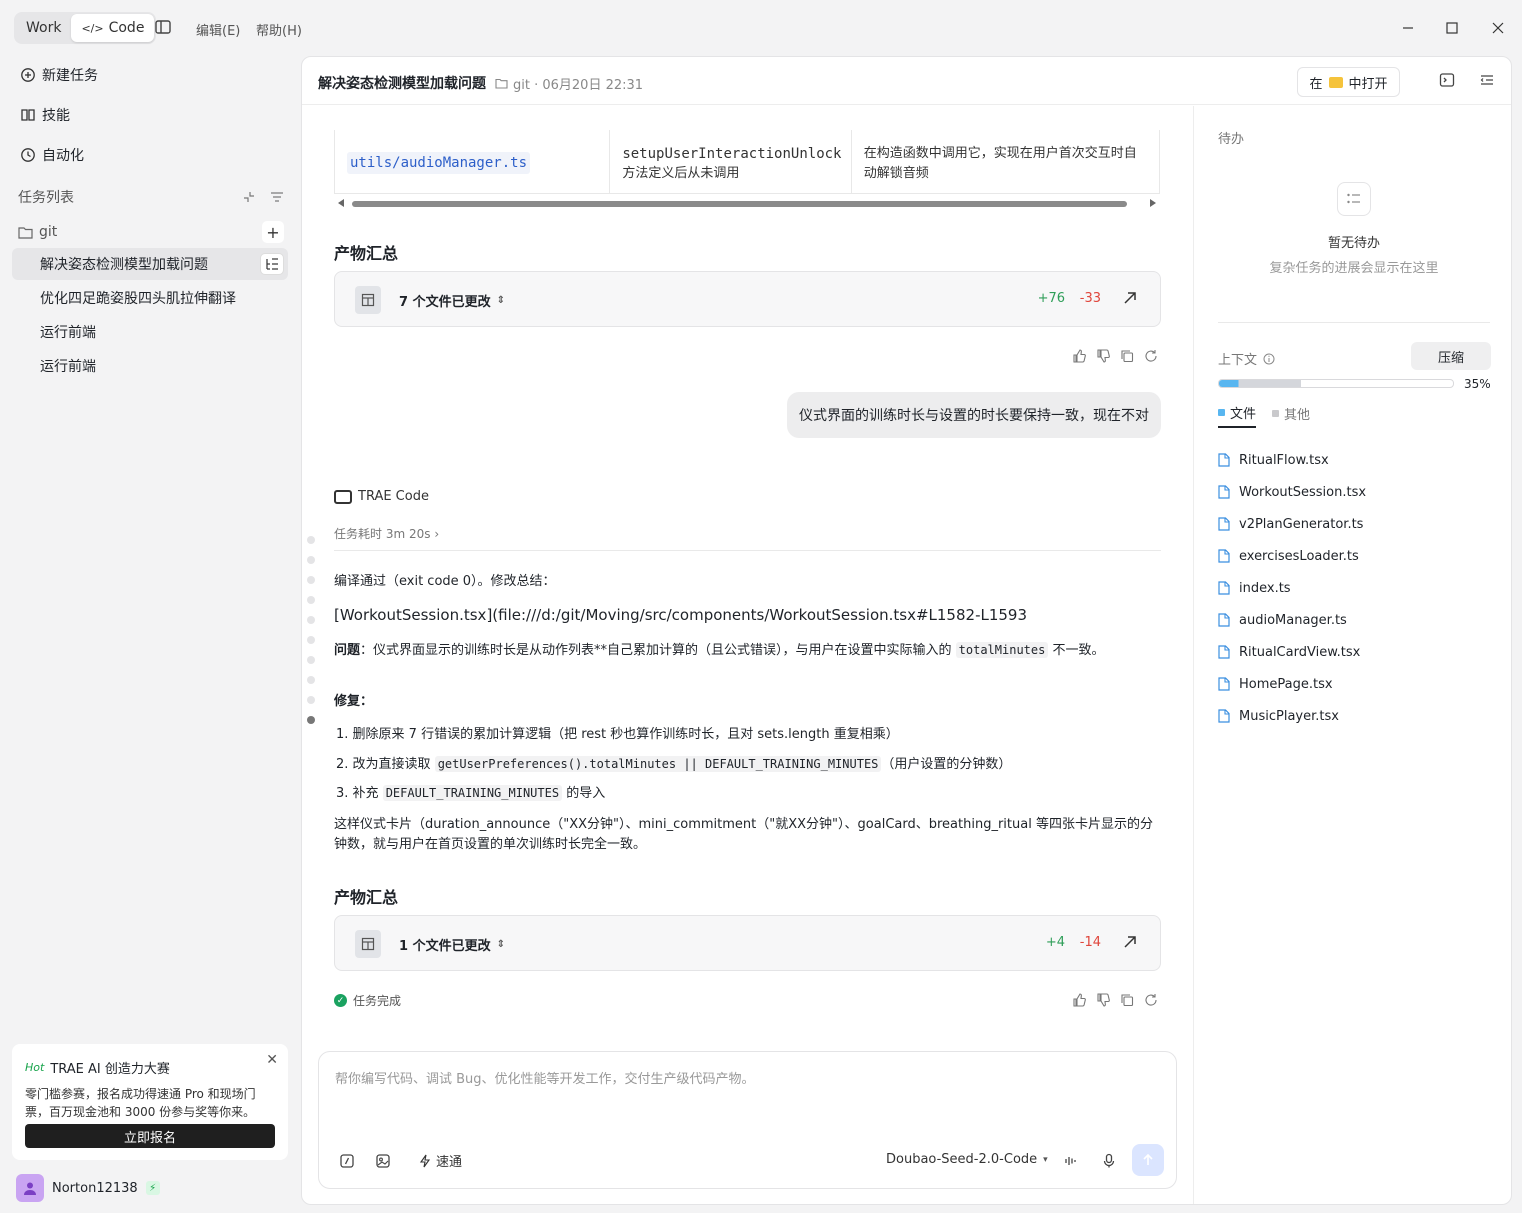 The width and height of the screenshot is (1522, 1213). What do you see at coordinates (1071, 1161) in the screenshot?
I see `voice-wave-icon` at bounding box center [1071, 1161].